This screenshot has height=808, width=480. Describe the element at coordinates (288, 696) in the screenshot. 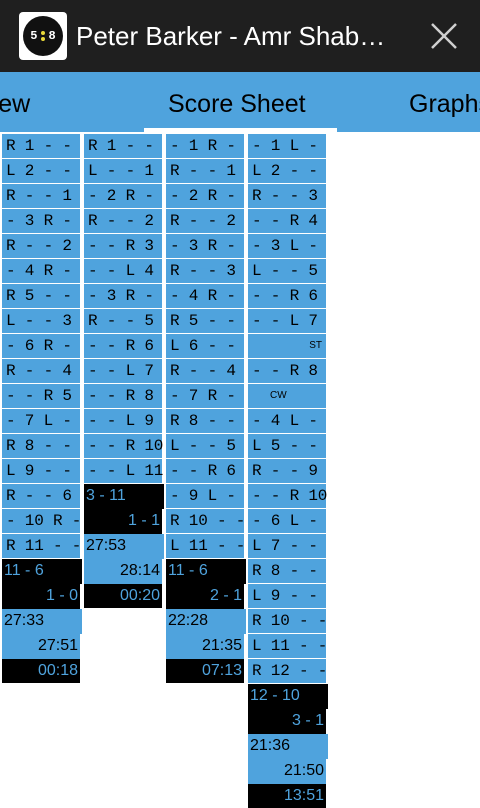

I see `game-result: 12 - 10` at that location.